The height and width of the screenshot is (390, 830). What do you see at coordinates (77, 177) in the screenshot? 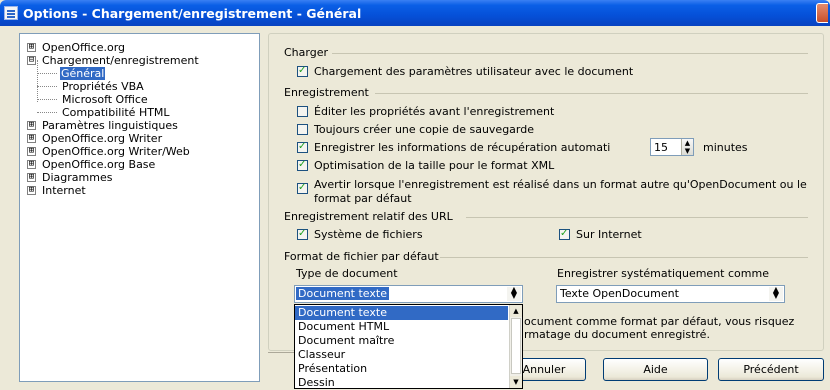
I see `tree-item-label: Diagrammes` at bounding box center [77, 177].